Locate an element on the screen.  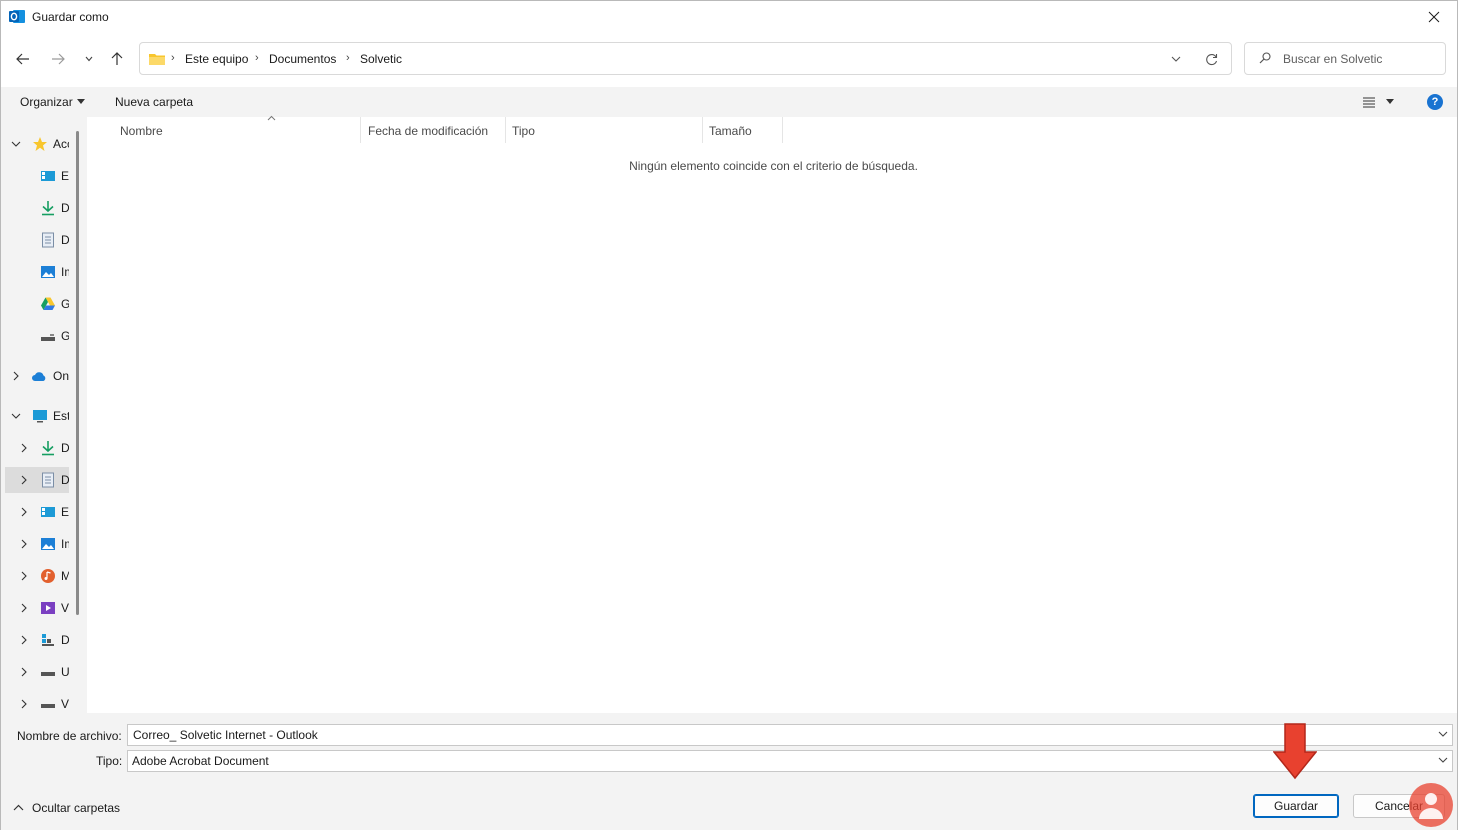
caret-down-icon is located at coordinates (80, 102).